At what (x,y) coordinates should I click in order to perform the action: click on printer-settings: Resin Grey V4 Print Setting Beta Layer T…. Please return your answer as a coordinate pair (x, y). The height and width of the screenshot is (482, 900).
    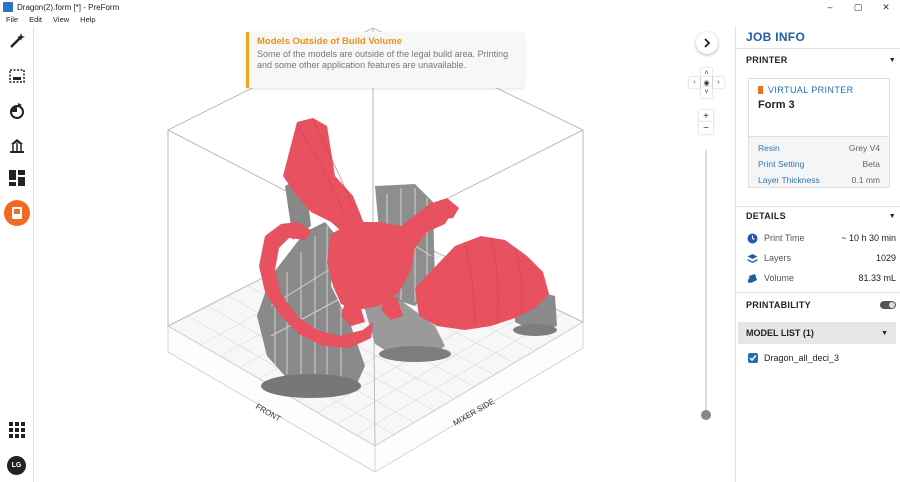
    Looking at the image, I should click on (819, 162).